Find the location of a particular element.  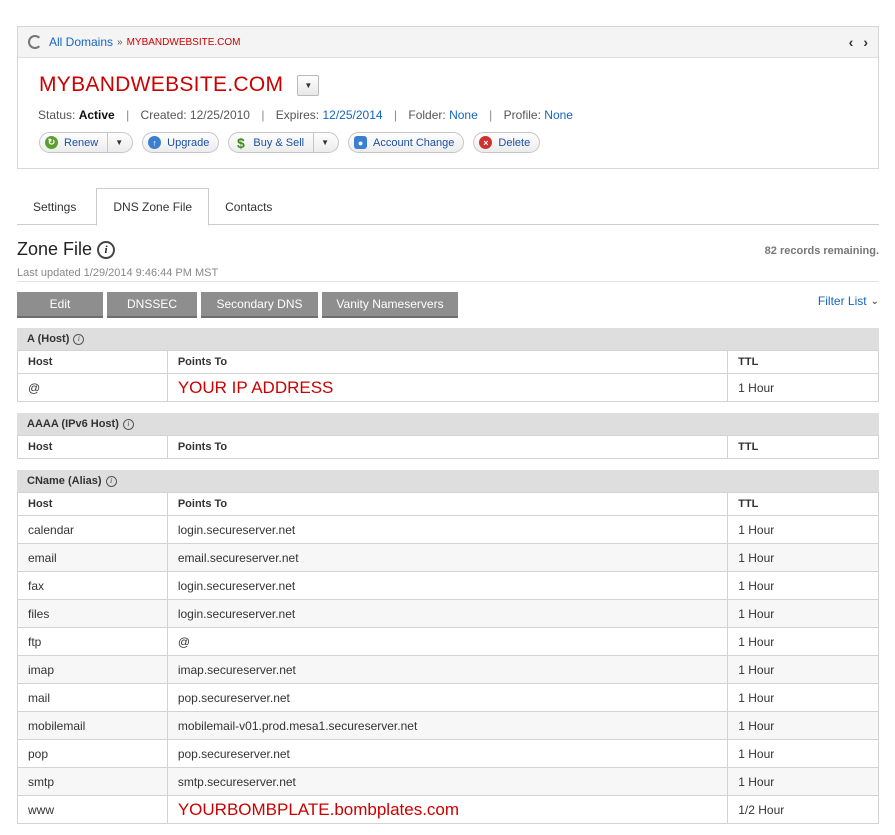

section-aaaa-host: AAAA (IPv6 Host) i Host Points To TTL is located at coordinates (448, 436).